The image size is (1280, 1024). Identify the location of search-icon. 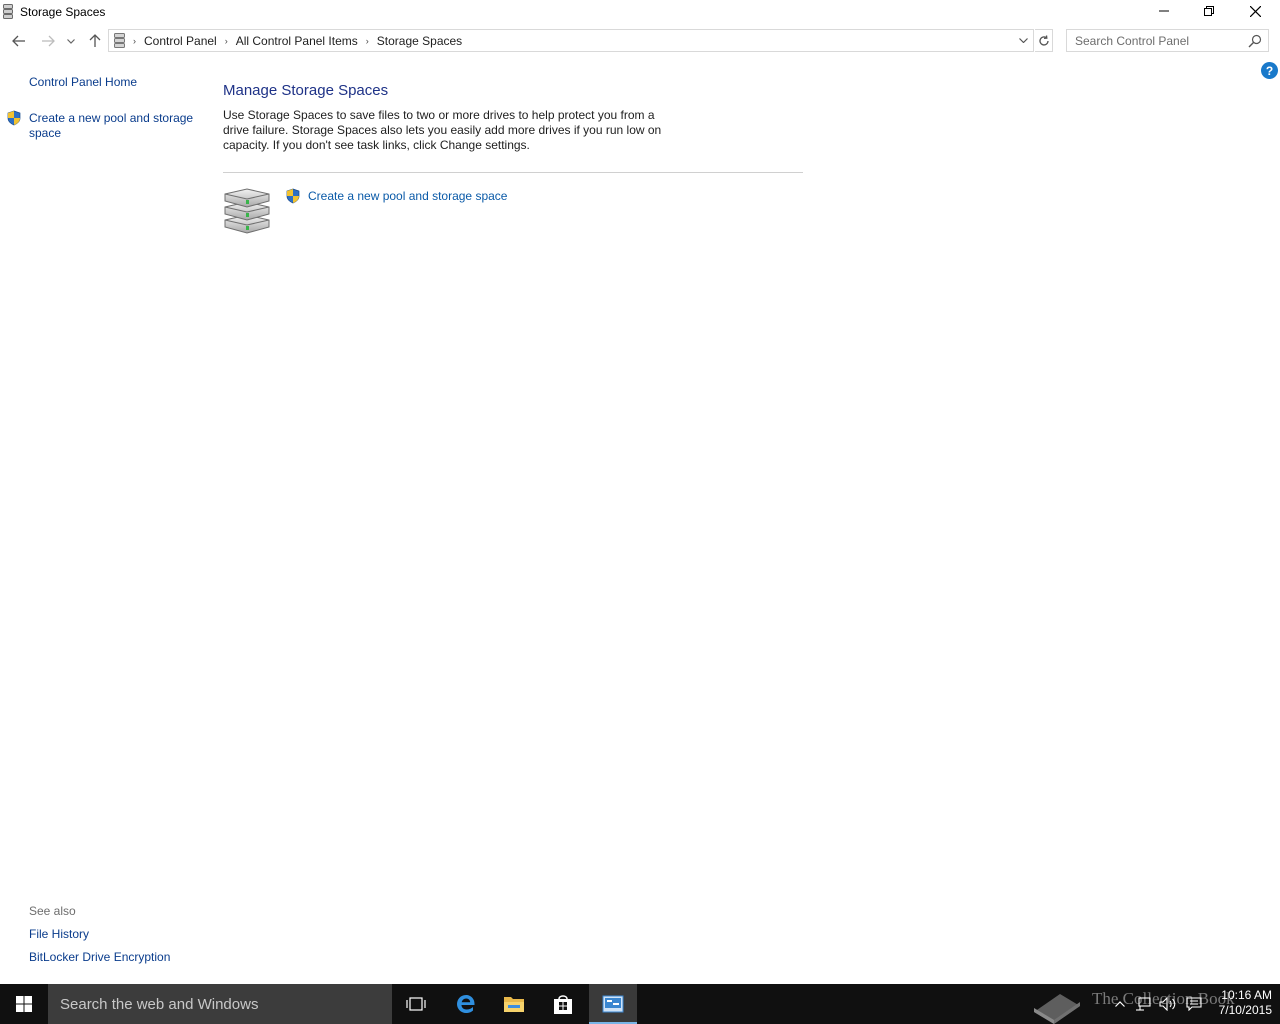
(1255, 41).